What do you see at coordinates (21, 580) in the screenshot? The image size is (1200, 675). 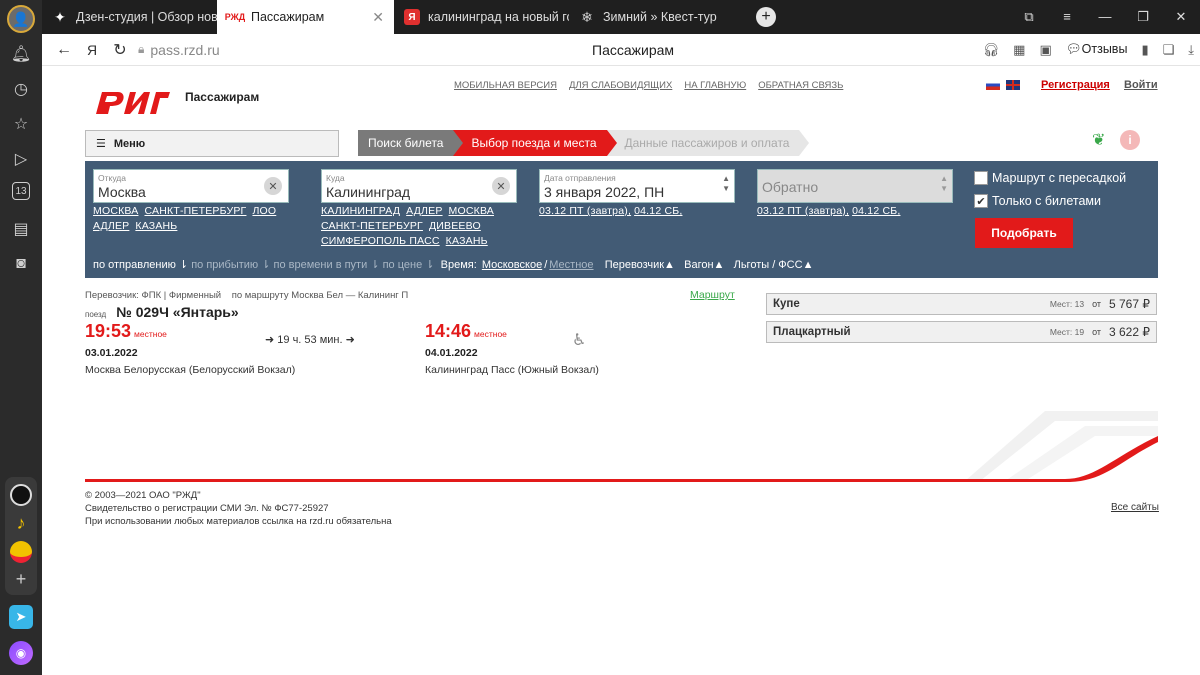 I see `add-app-icon: +` at bounding box center [21, 580].